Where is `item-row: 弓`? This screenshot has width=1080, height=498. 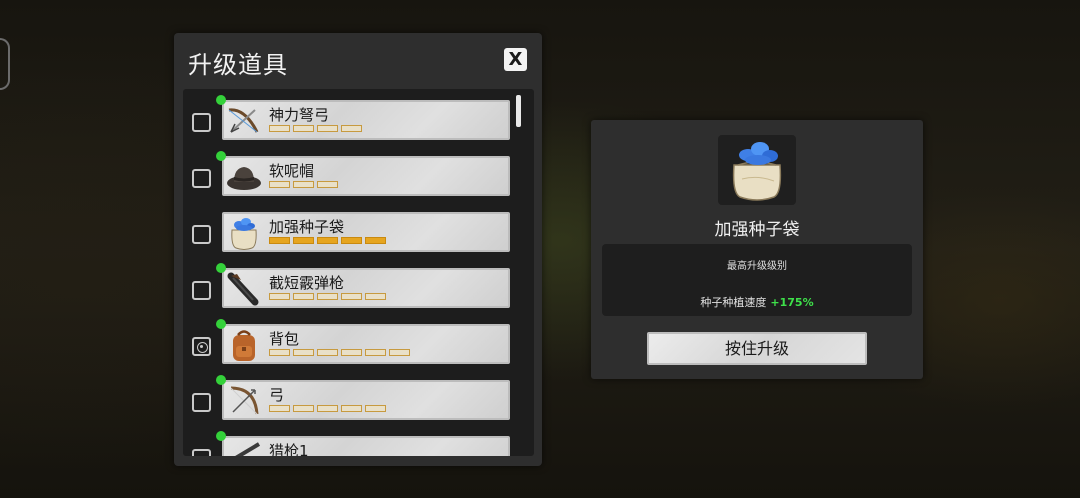
item-row: 弓 is located at coordinates (348, 398).